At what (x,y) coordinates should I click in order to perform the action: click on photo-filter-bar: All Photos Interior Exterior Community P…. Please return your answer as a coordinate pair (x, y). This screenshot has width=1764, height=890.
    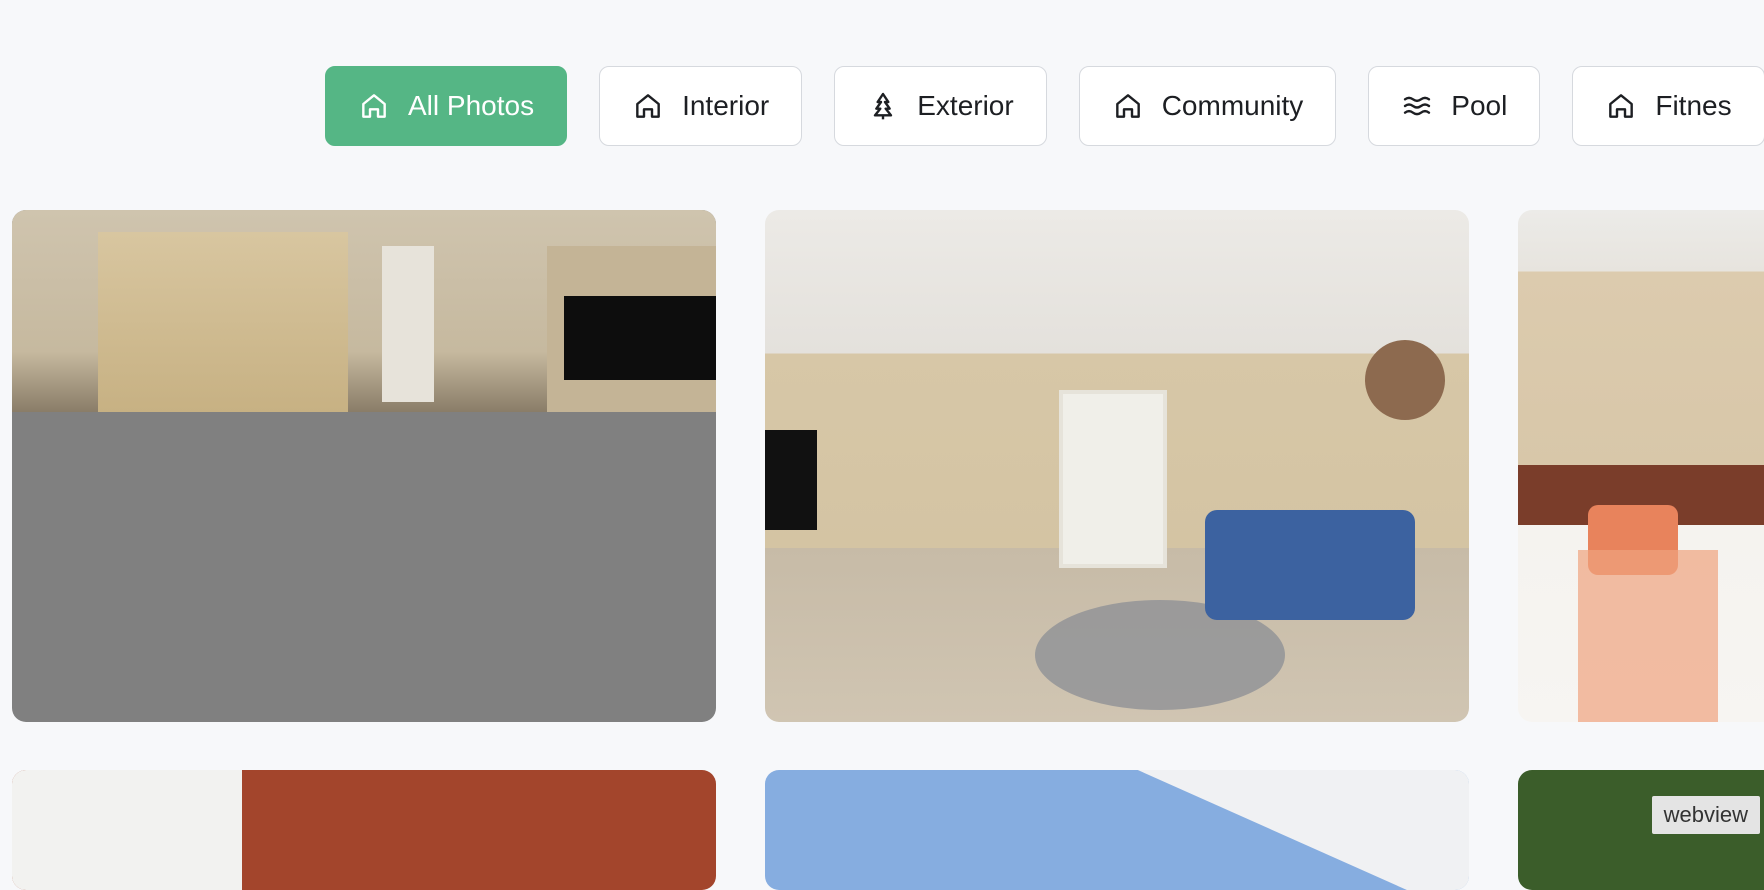
    Looking at the image, I should click on (1044, 106).